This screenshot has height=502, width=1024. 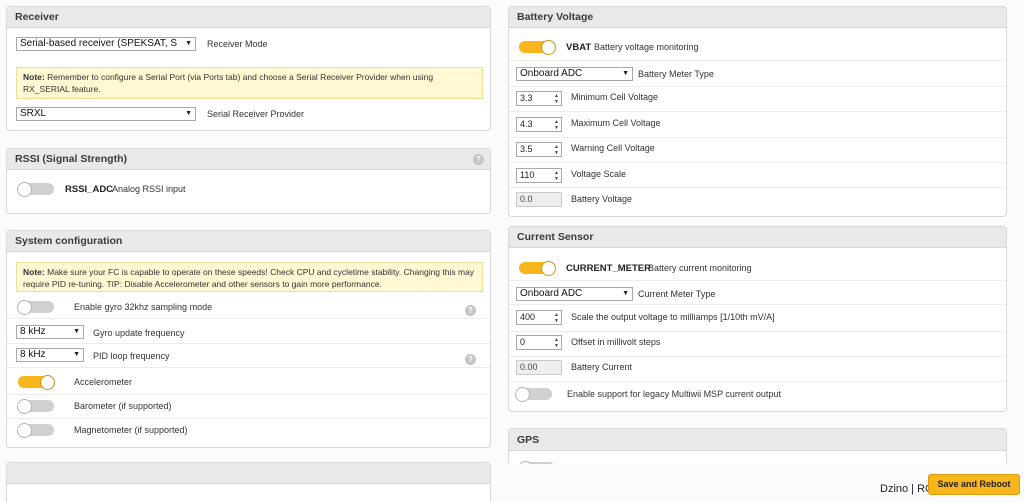 I want to click on gyro-freq-select: 8 kHz ▼, so click(x=50, y=332).